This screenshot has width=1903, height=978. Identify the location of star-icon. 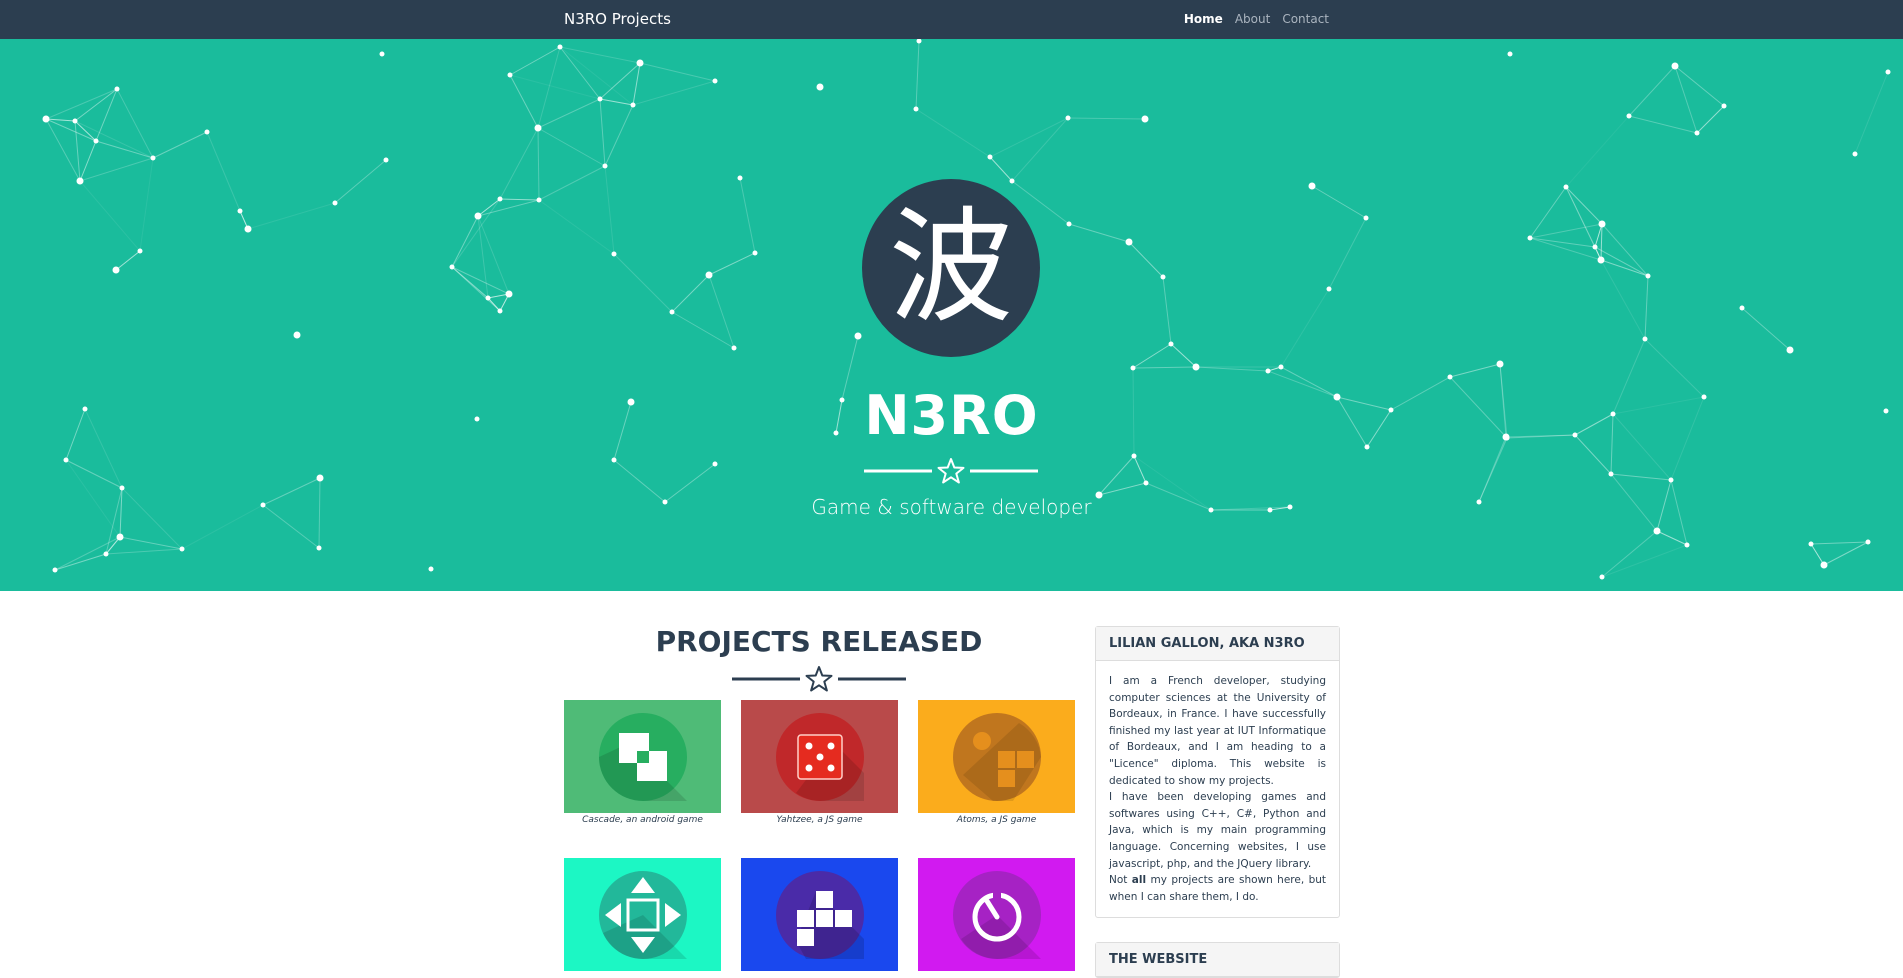
(951, 471).